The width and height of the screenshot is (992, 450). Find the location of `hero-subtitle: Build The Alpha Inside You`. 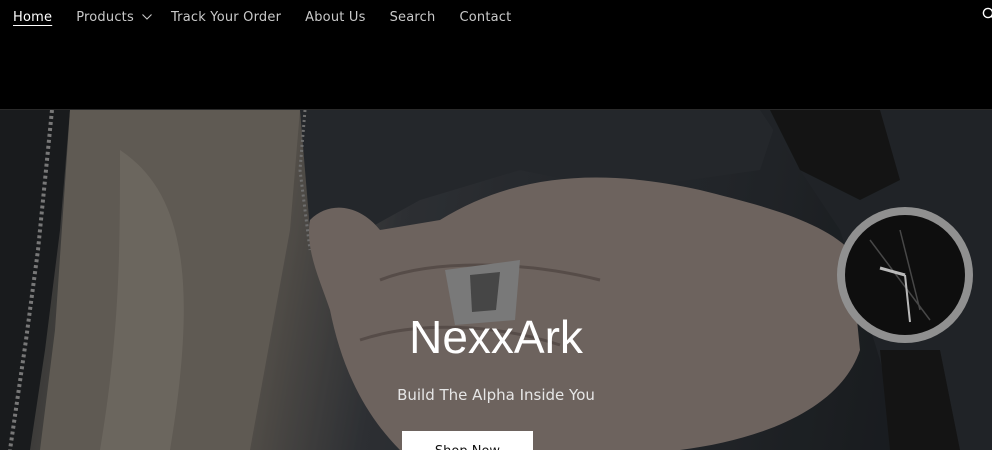

hero-subtitle: Build The Alpha Inside You is located at coordinates (496, 395).